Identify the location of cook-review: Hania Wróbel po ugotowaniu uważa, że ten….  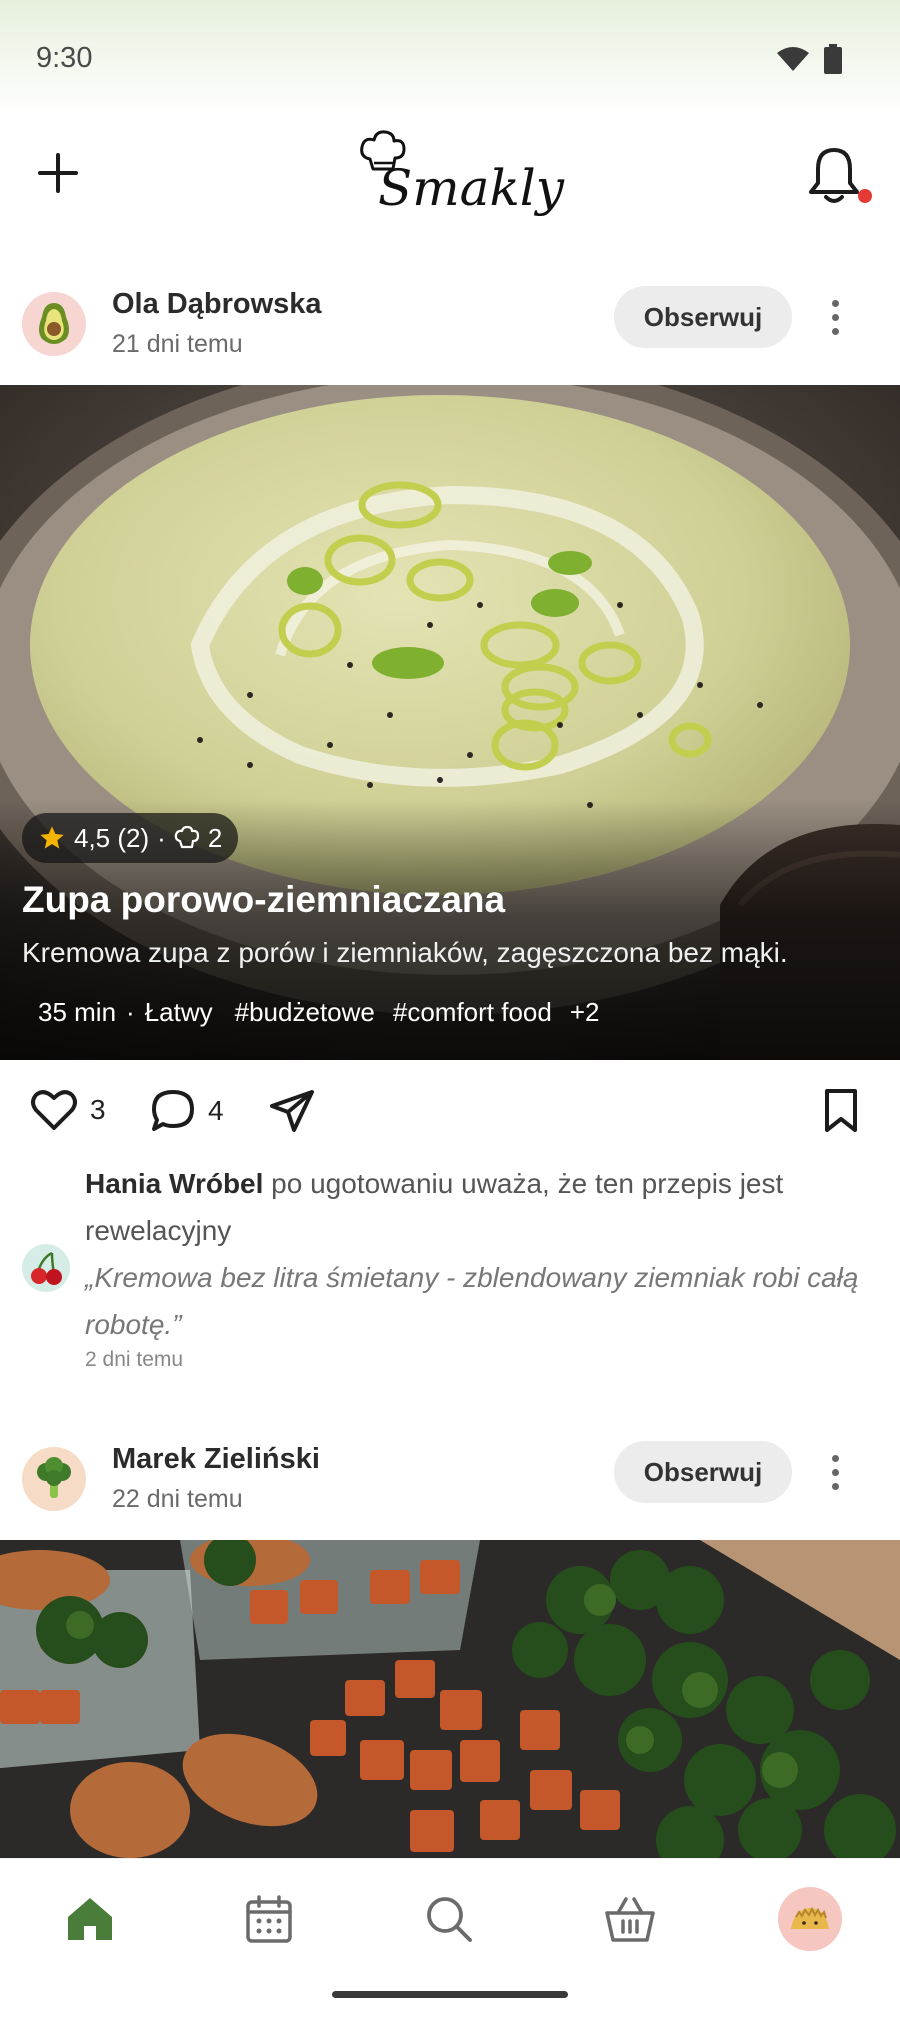
(450, 1275).